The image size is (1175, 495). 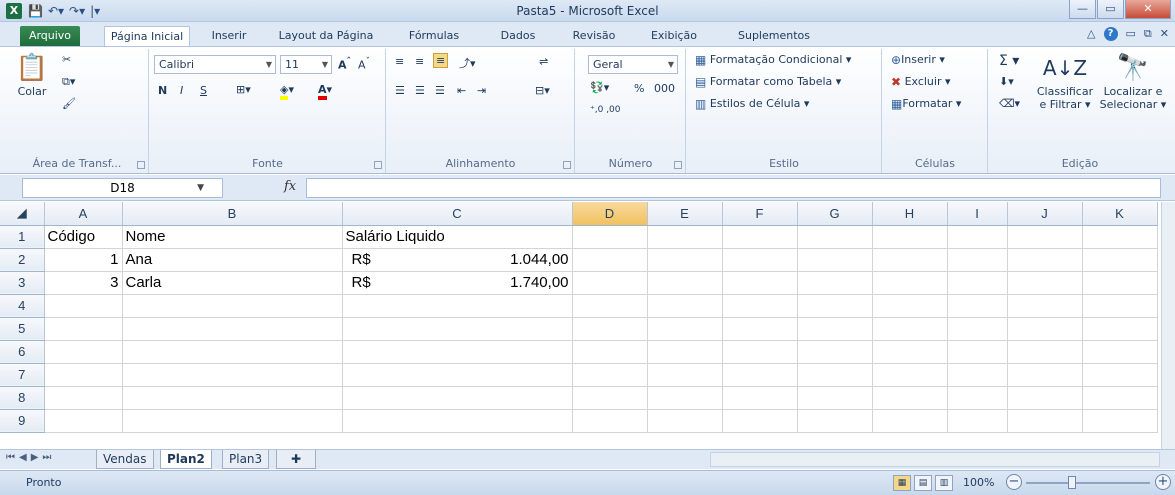 I want to click on paste-button: 📋 Colar, so click(x=32, y=75).